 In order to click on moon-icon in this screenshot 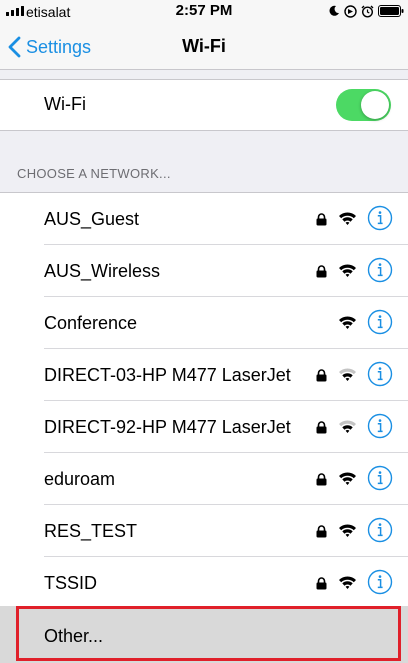, I will do `click(334, 11)`.